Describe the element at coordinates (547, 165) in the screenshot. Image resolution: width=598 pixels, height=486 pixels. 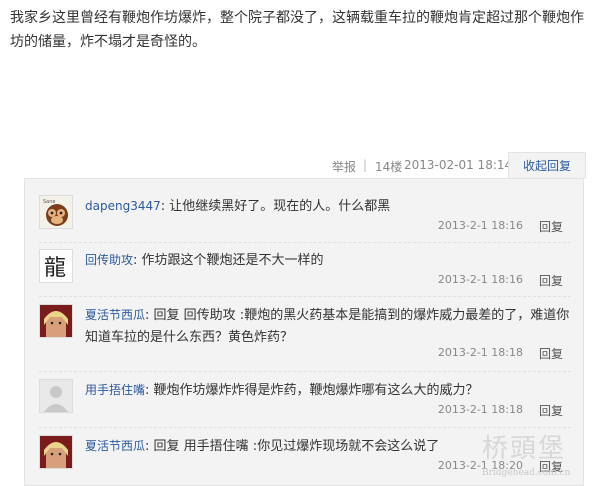
I see `collapse-replies-button: 收起回复` at that location.